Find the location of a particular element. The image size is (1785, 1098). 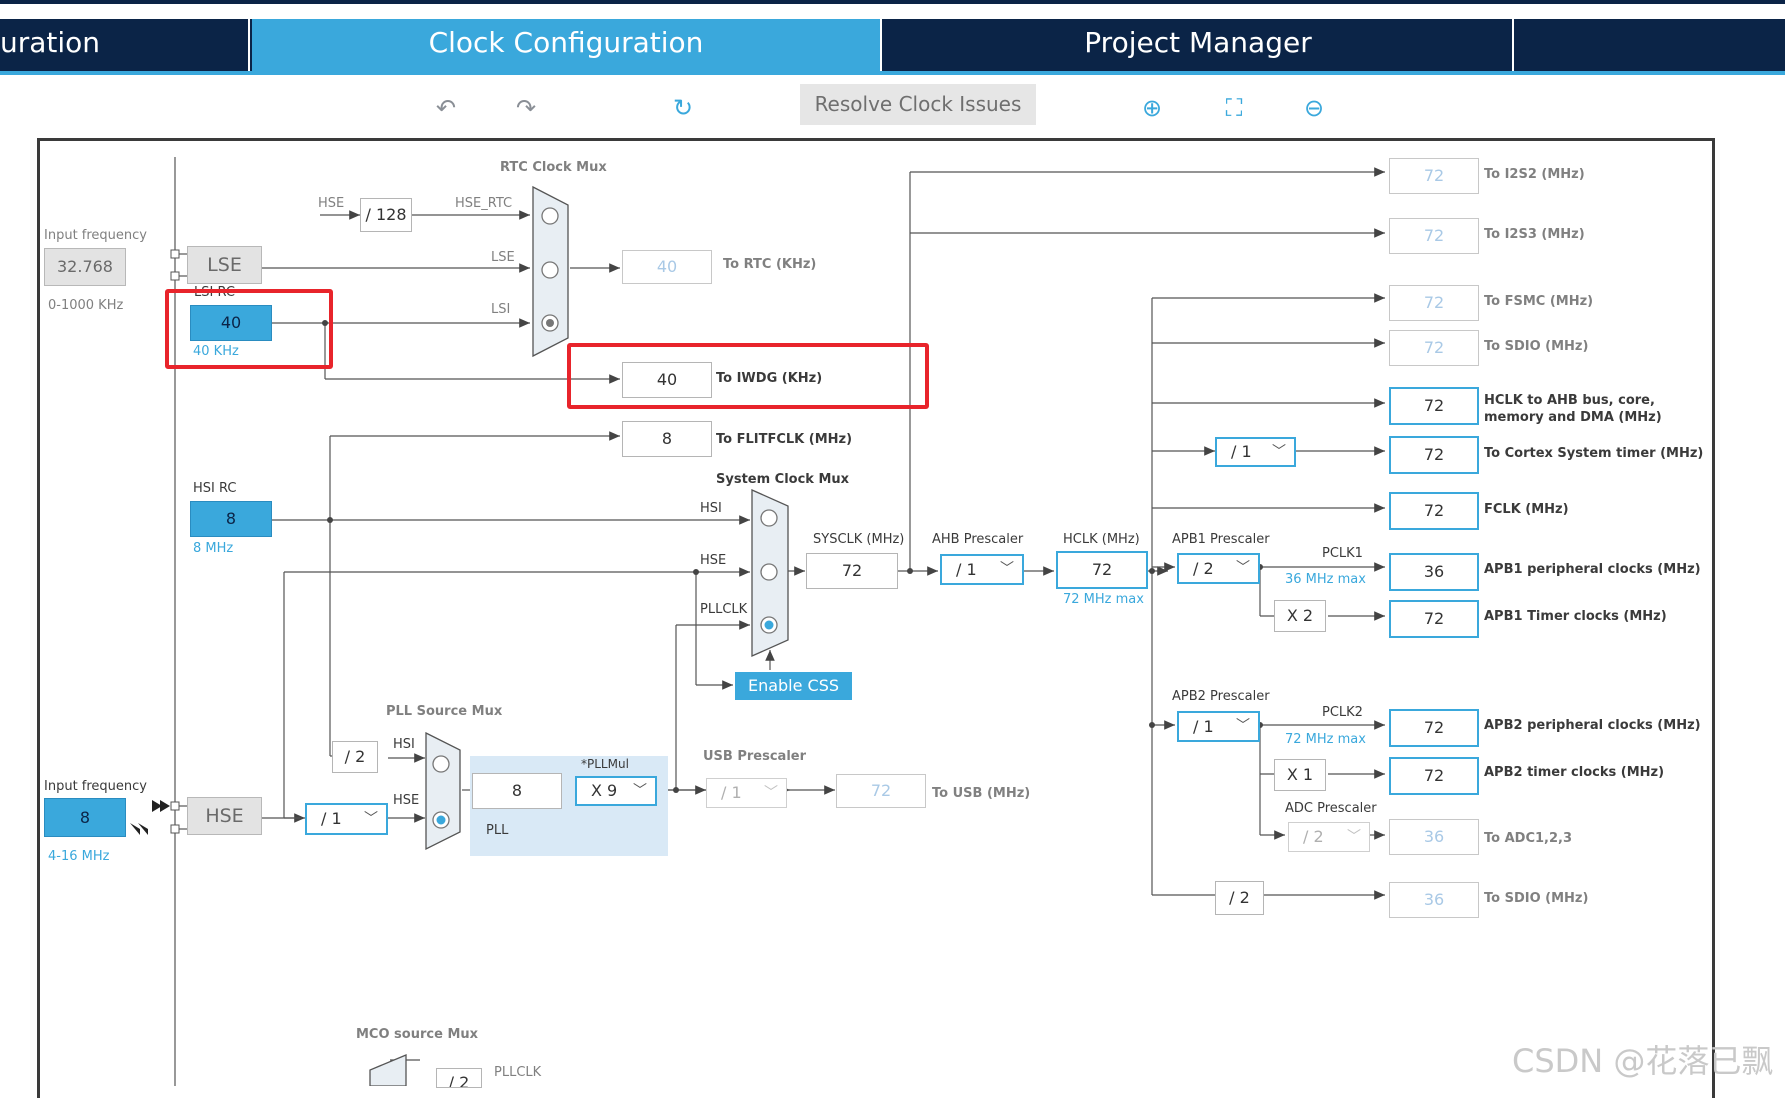

hse-input-frequency: 8 is located at coordinates (85, 817).